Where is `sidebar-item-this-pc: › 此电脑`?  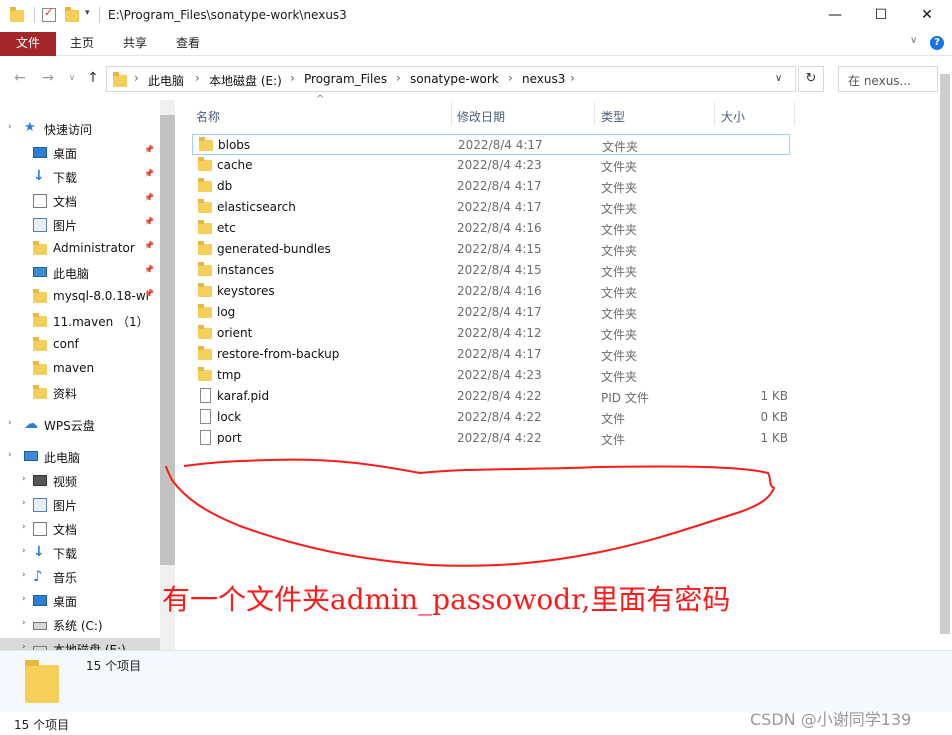 sidebar-item-this-pc: › 此电脑 is located at coordinates (80, 457).